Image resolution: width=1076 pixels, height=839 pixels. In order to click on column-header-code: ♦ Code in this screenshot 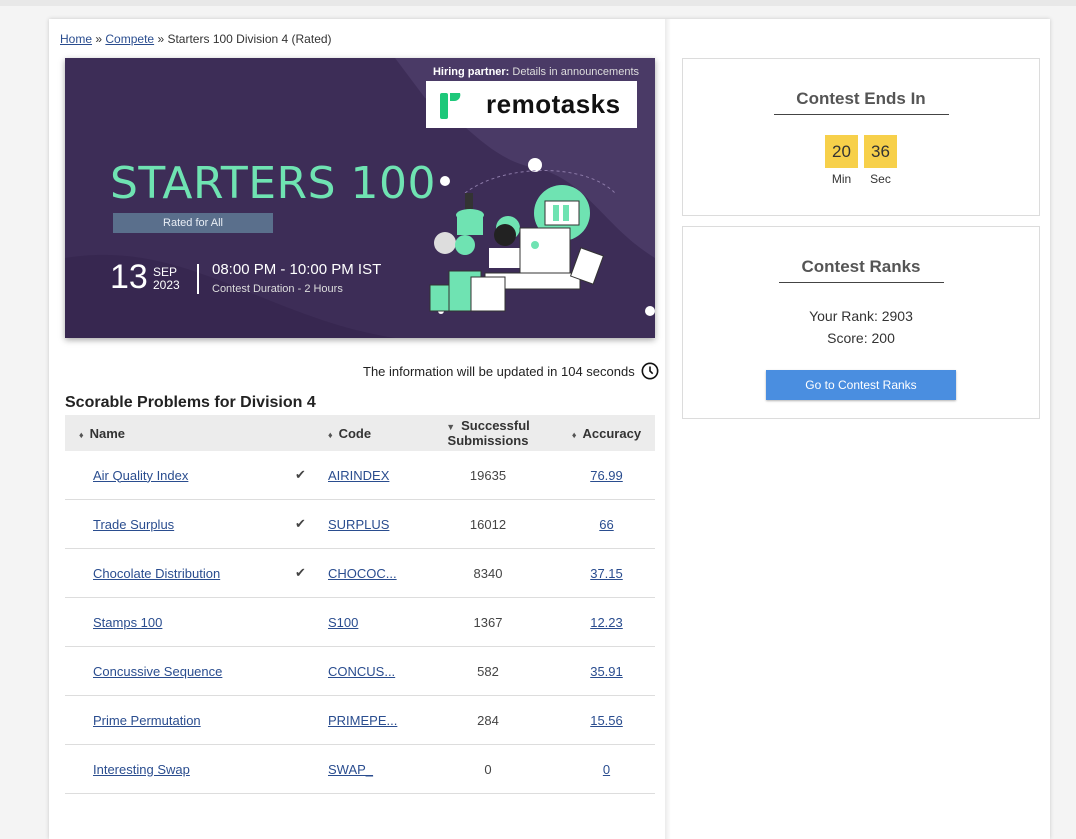, I will do `click(373, 433)`.